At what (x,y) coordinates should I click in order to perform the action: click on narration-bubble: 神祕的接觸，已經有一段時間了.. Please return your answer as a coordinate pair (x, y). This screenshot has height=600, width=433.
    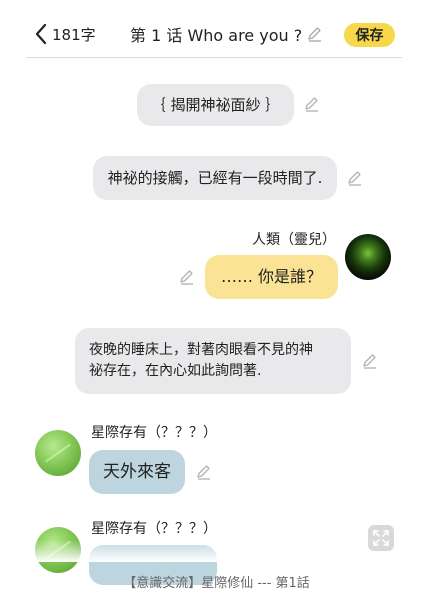
    Looking at the image, I should click on (215, 178).